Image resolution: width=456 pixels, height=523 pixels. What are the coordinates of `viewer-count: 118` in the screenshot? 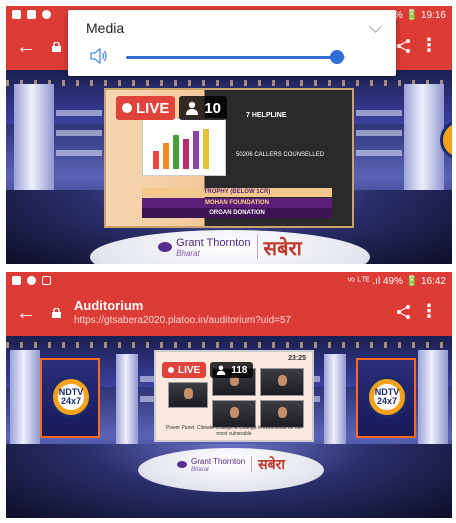 It's located at (232, 370).